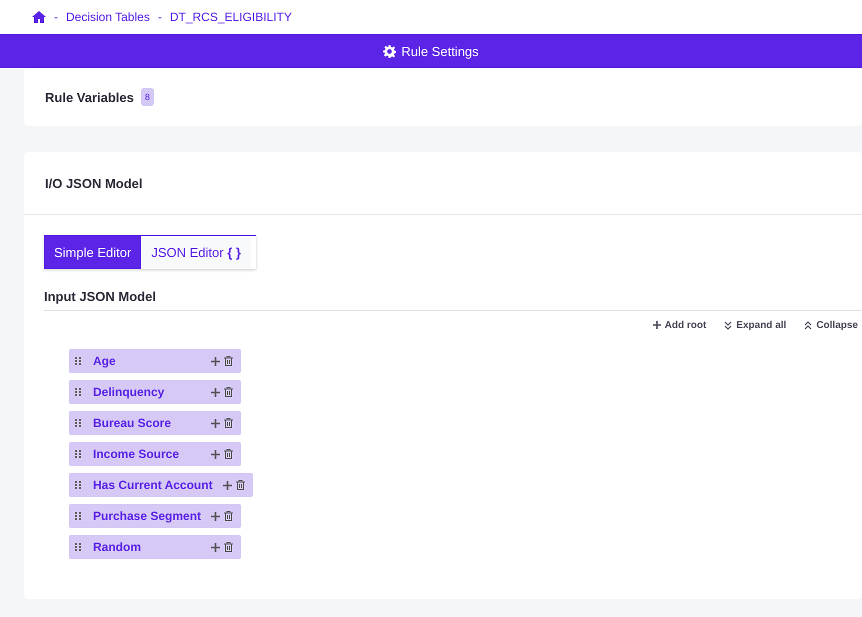  What do you see at coordinates (656, 325) in the screenshot?
I see `plus-icon` at bounding box center [656, 325].